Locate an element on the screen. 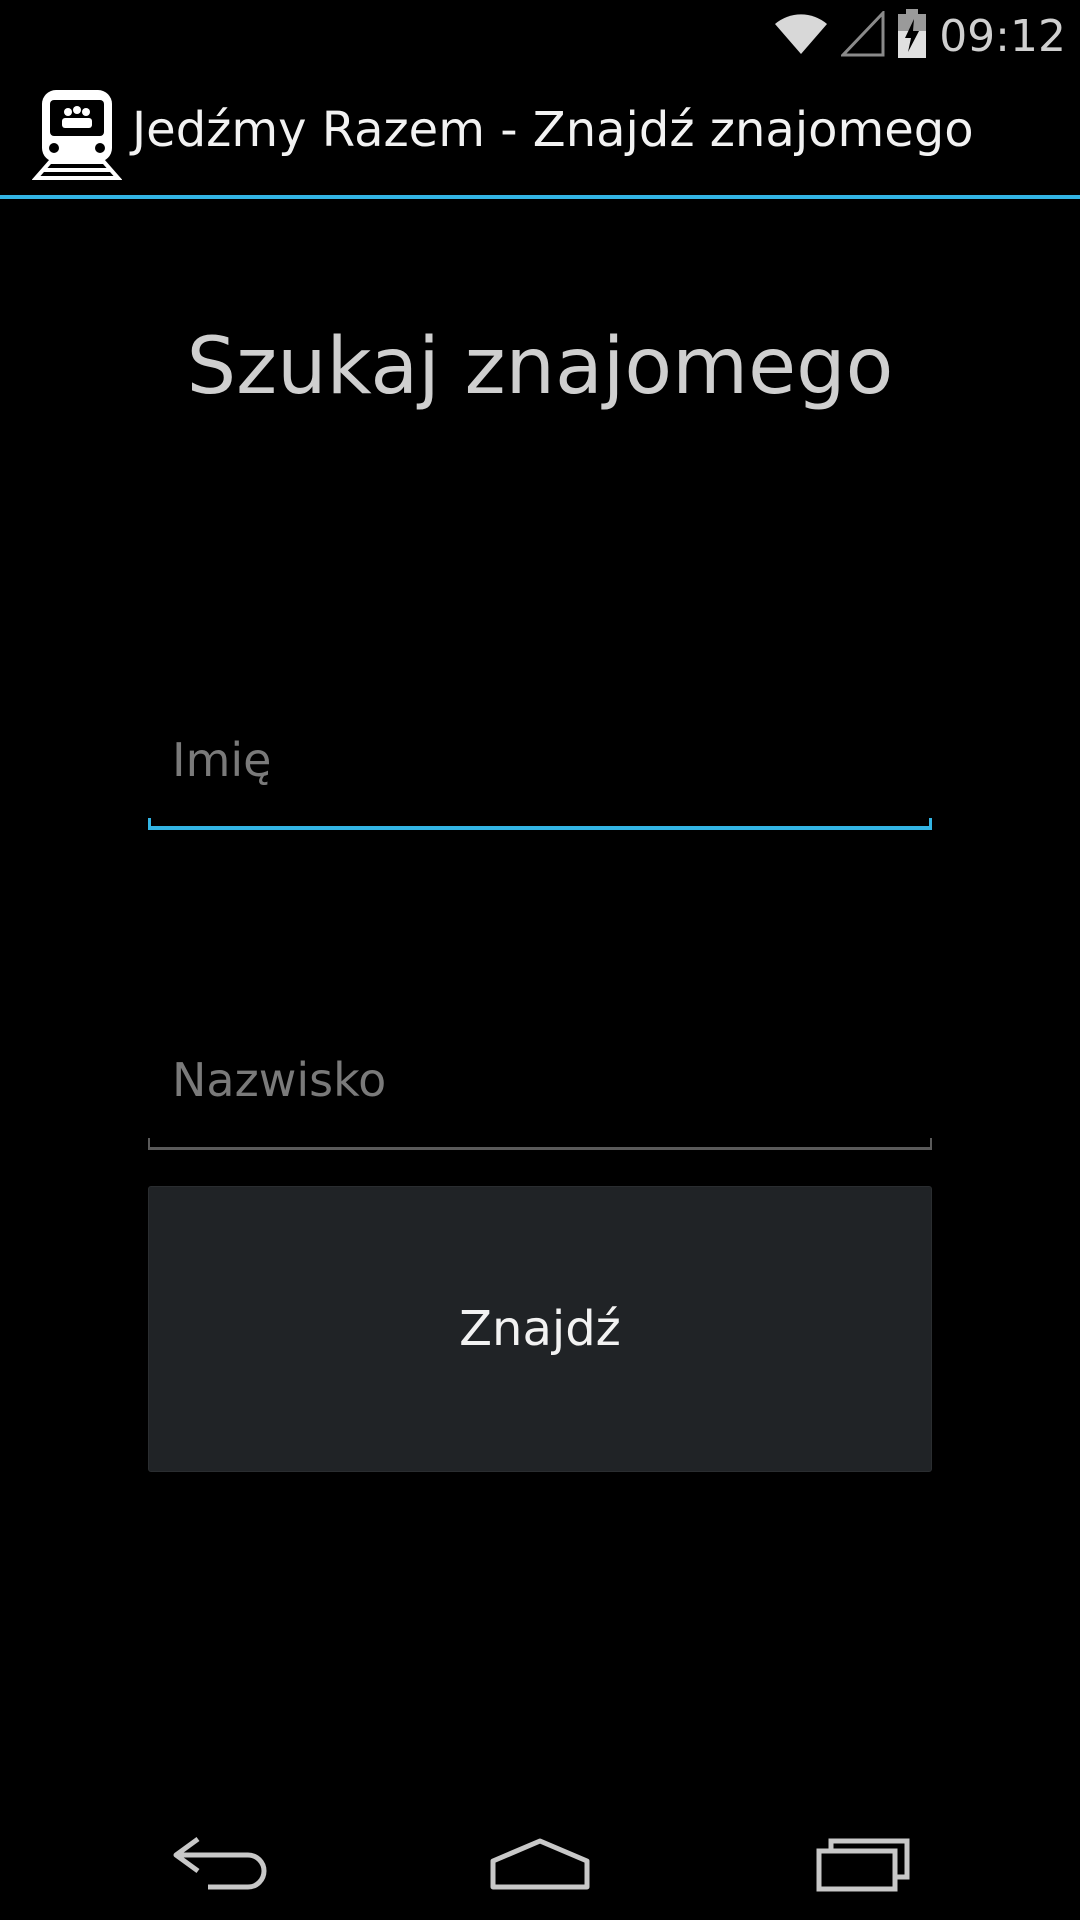 The height and width of the screenshot is (1920, 1080). action-bar: Jedźmy Razem - Znajdź znajomego is located at coordinates (540, 133).